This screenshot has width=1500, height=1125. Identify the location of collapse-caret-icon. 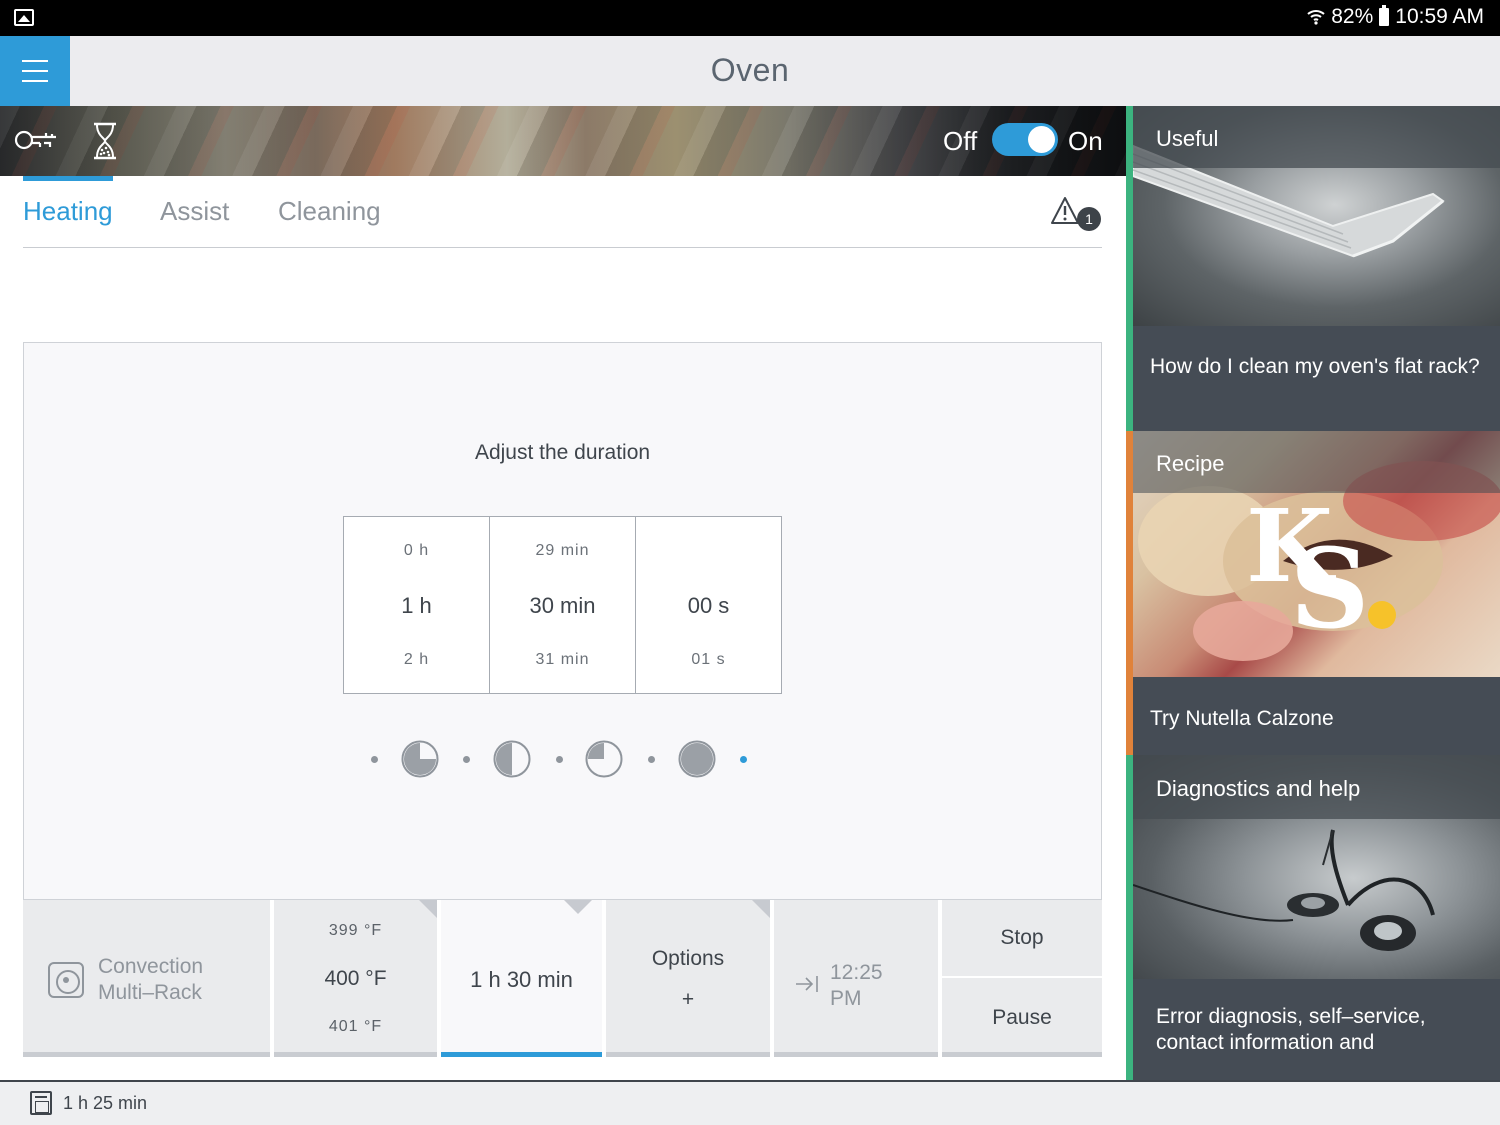
(578, 907).